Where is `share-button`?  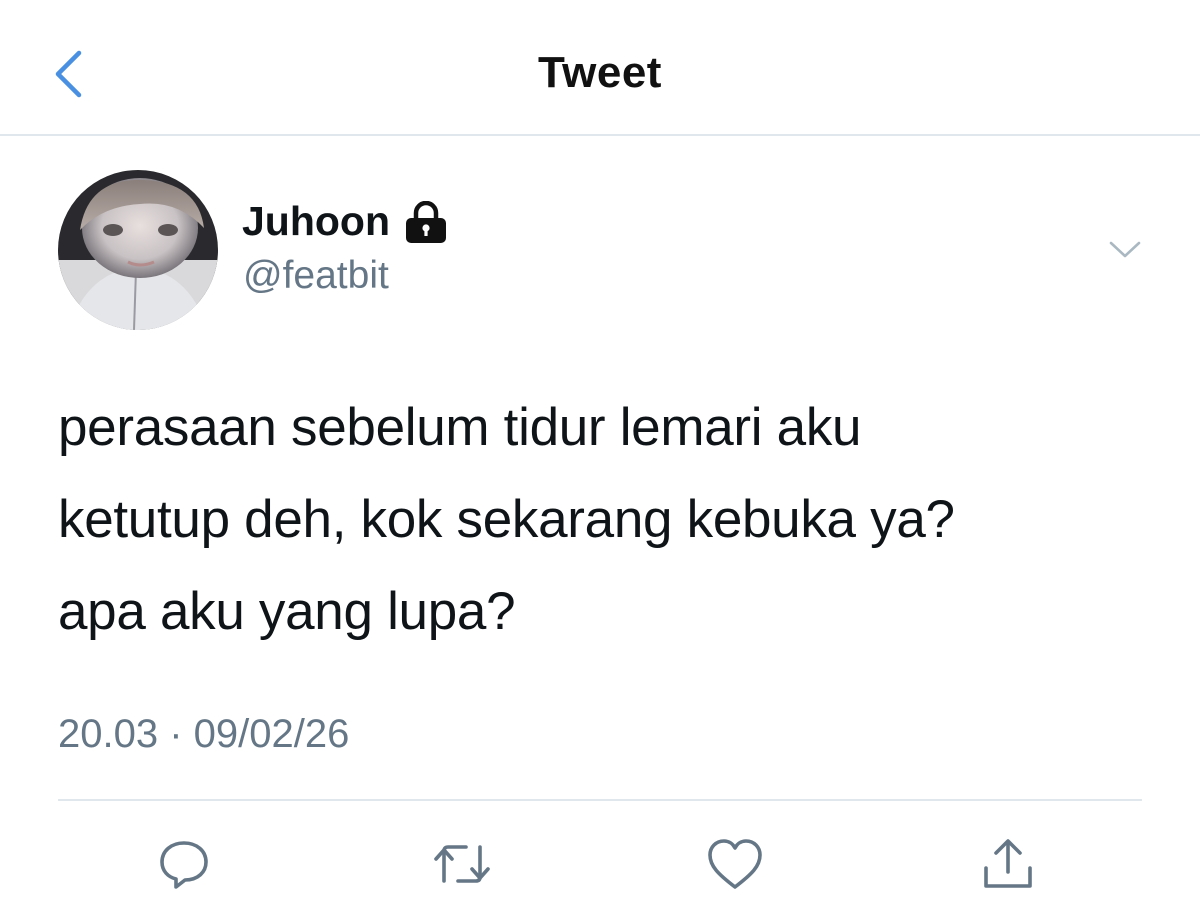 share-button is located at coordinates (1008, 864).